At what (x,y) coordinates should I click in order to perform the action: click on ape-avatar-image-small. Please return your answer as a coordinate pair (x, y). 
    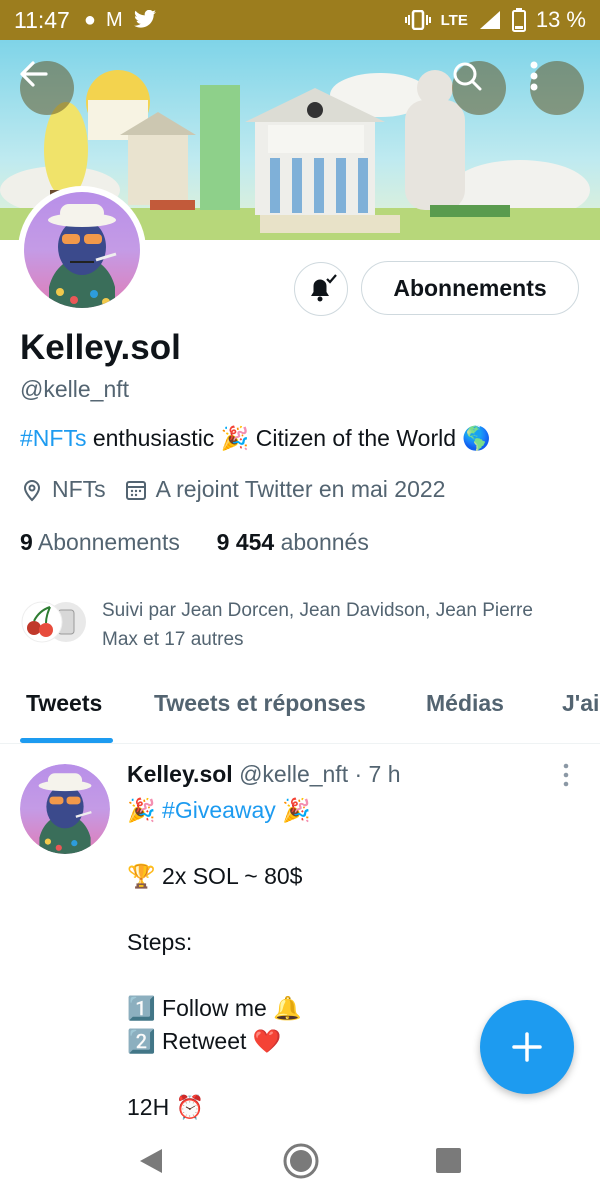
    Looking at the image, I should click on (65, 813).